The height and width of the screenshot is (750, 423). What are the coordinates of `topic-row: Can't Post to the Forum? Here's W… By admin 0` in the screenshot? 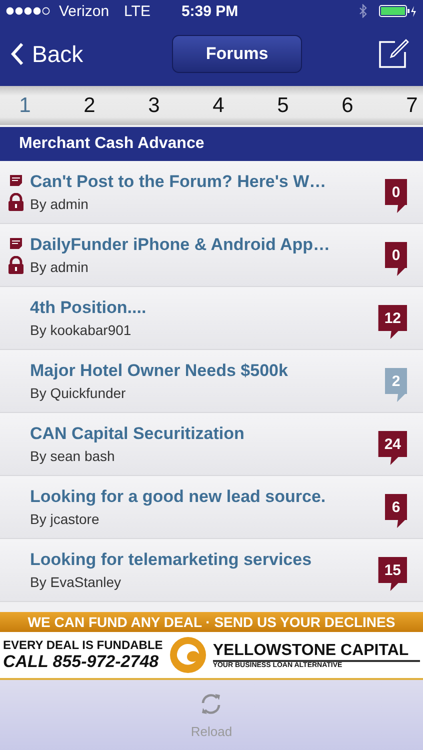 It's located at (211, 192).